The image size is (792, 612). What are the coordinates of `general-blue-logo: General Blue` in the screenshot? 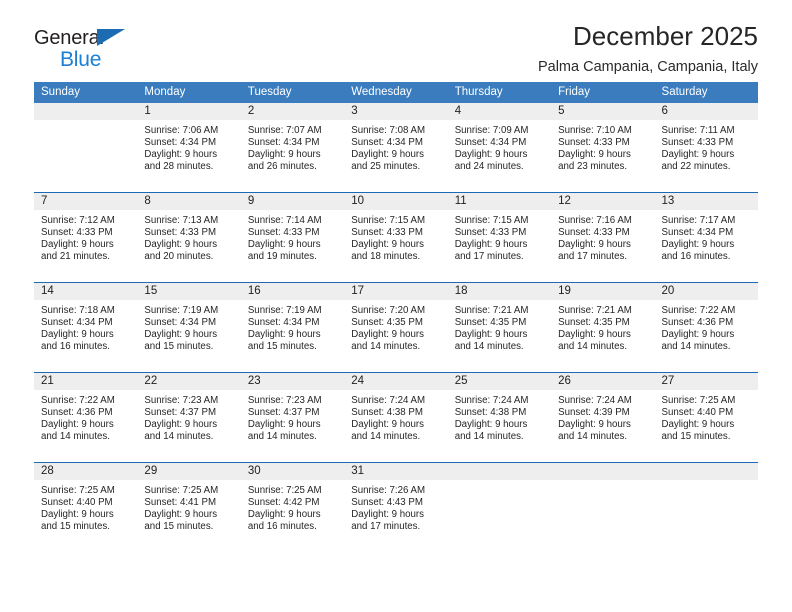 It's located at (94, 51).